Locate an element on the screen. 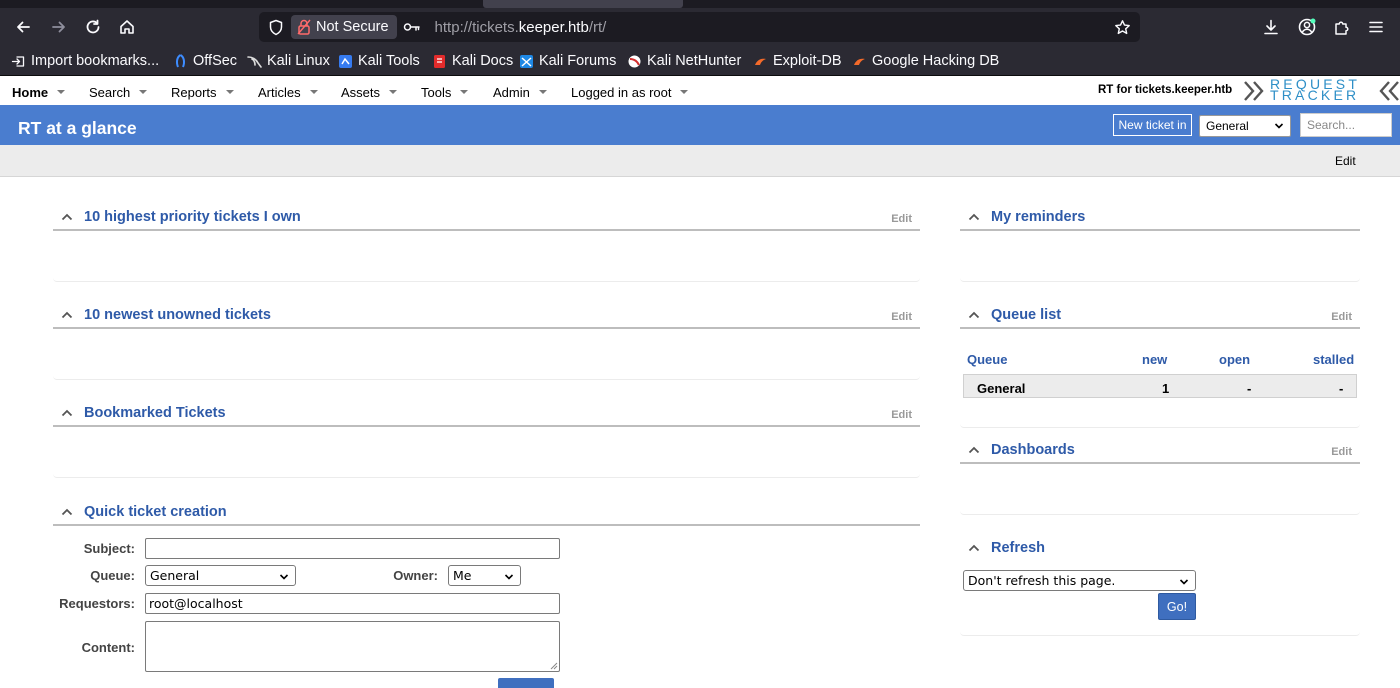 The width and height of the screenshot is (1400, 688). box-title: Quick ticket creation is located at coordinates (155, 512).